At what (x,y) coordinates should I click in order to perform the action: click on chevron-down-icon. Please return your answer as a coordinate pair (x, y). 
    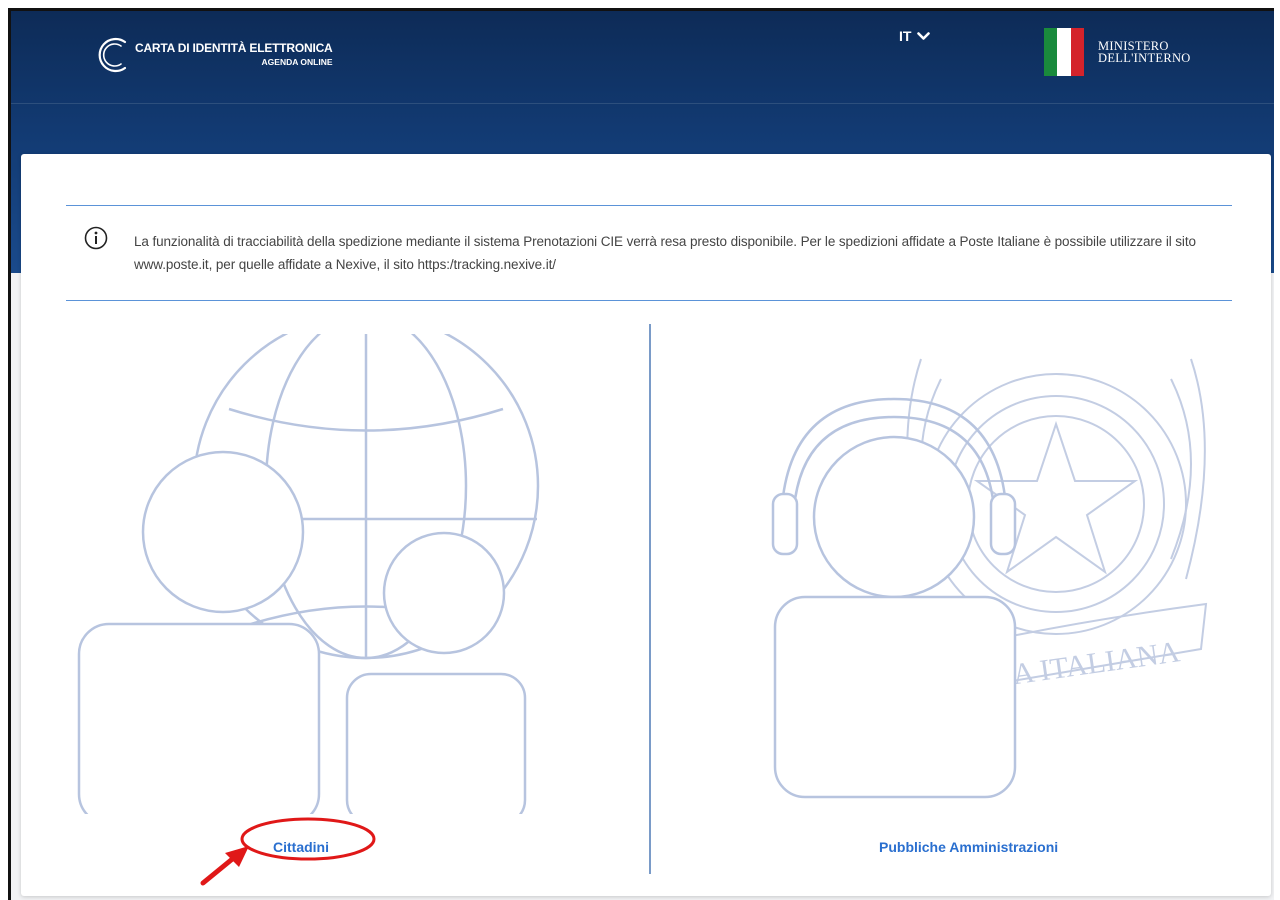
    Looking at the image, I should click on (924, 35).